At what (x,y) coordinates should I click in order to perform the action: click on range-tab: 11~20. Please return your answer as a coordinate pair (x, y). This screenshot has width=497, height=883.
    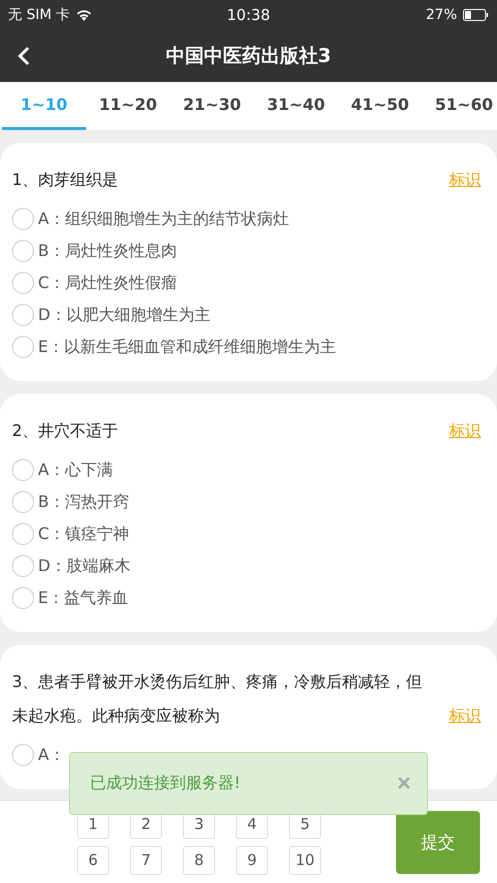
    Looking at the image, I should click on (128, 106).